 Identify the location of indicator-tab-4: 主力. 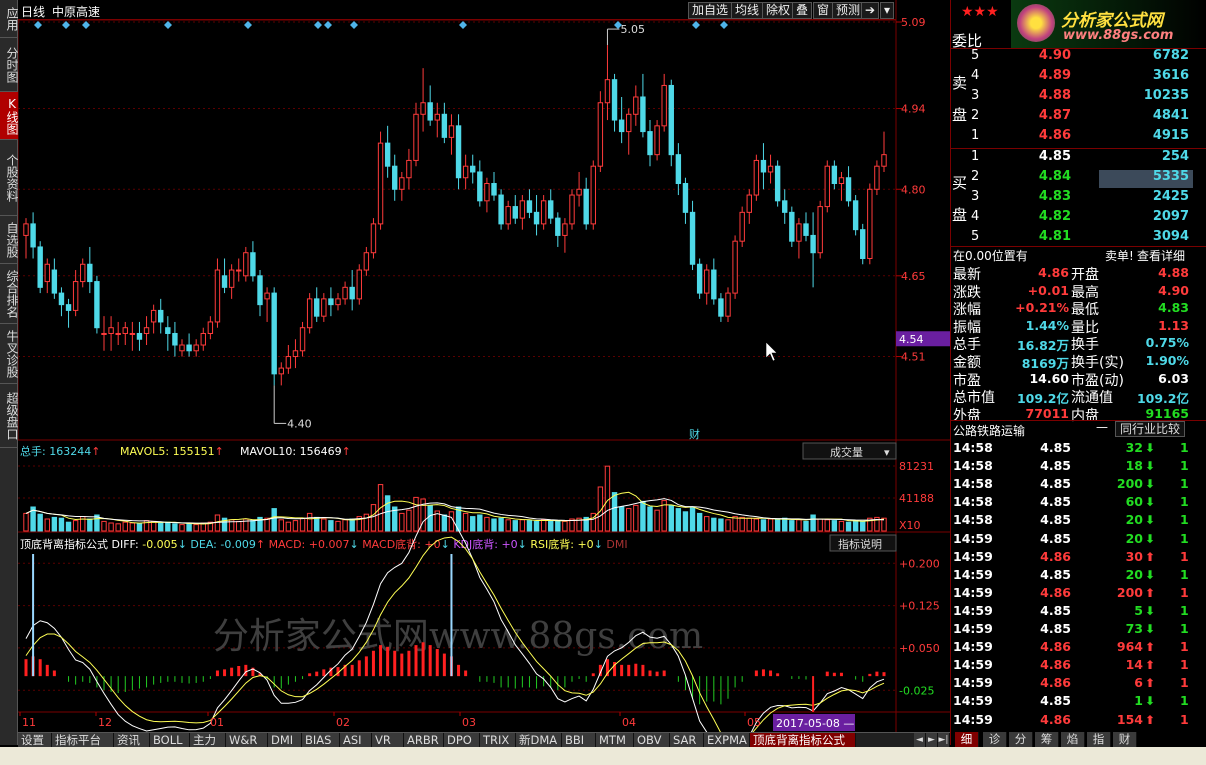
(208, 740).